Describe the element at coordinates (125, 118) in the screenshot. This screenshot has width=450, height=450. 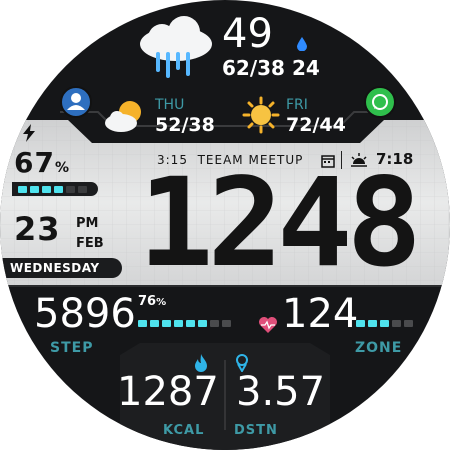
I see `partly-cloudy-icon` at that location.